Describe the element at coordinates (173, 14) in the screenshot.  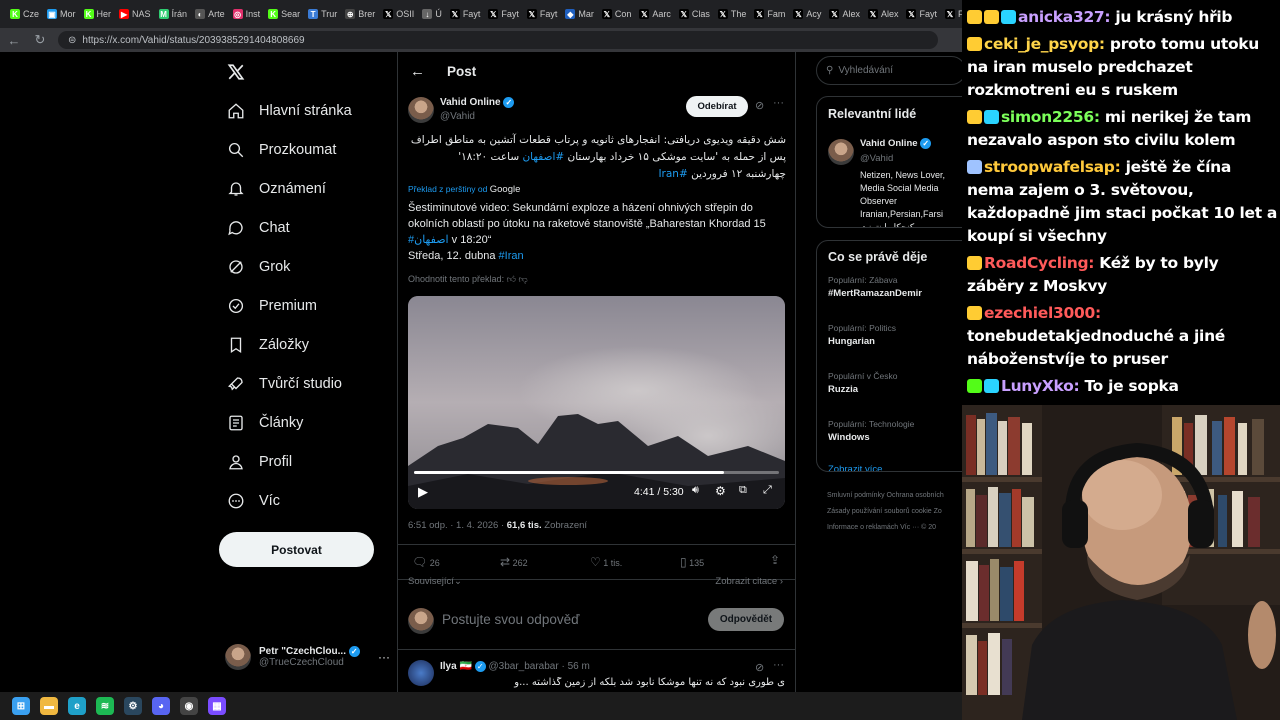
I see `browser-tab: M Írán` at that location.